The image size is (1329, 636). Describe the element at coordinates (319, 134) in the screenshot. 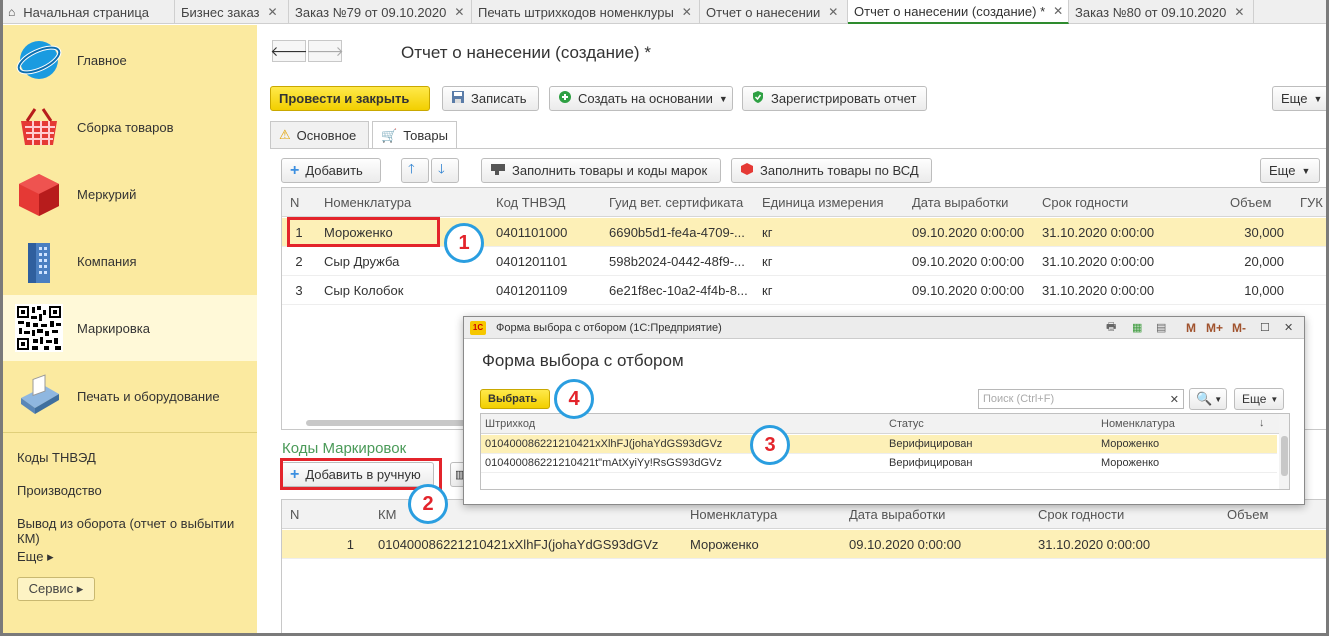

I see `tab-main: ⚠ Основное` at that location.